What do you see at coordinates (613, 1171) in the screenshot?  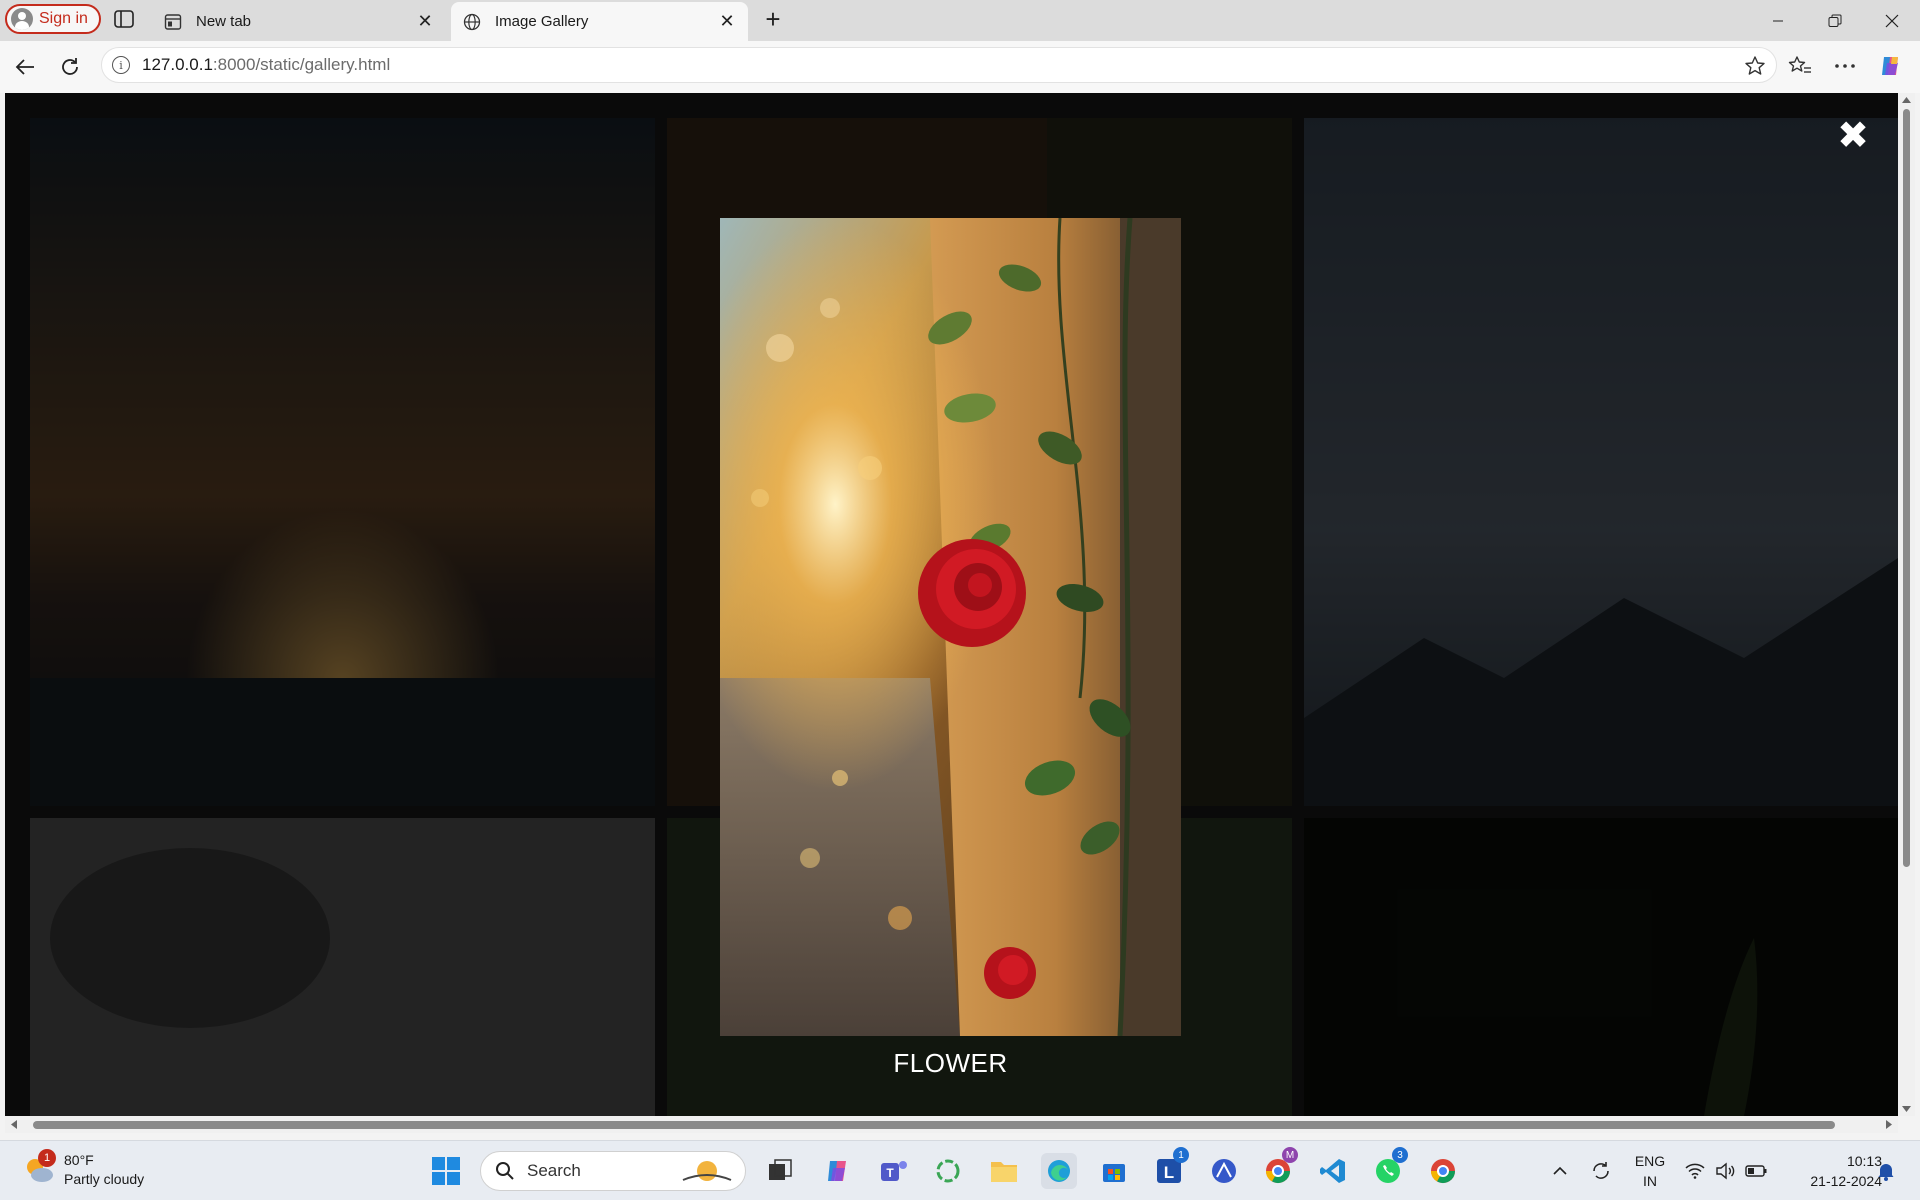 I see `taskbar-search: Search` at bounding box center [613, 1171].